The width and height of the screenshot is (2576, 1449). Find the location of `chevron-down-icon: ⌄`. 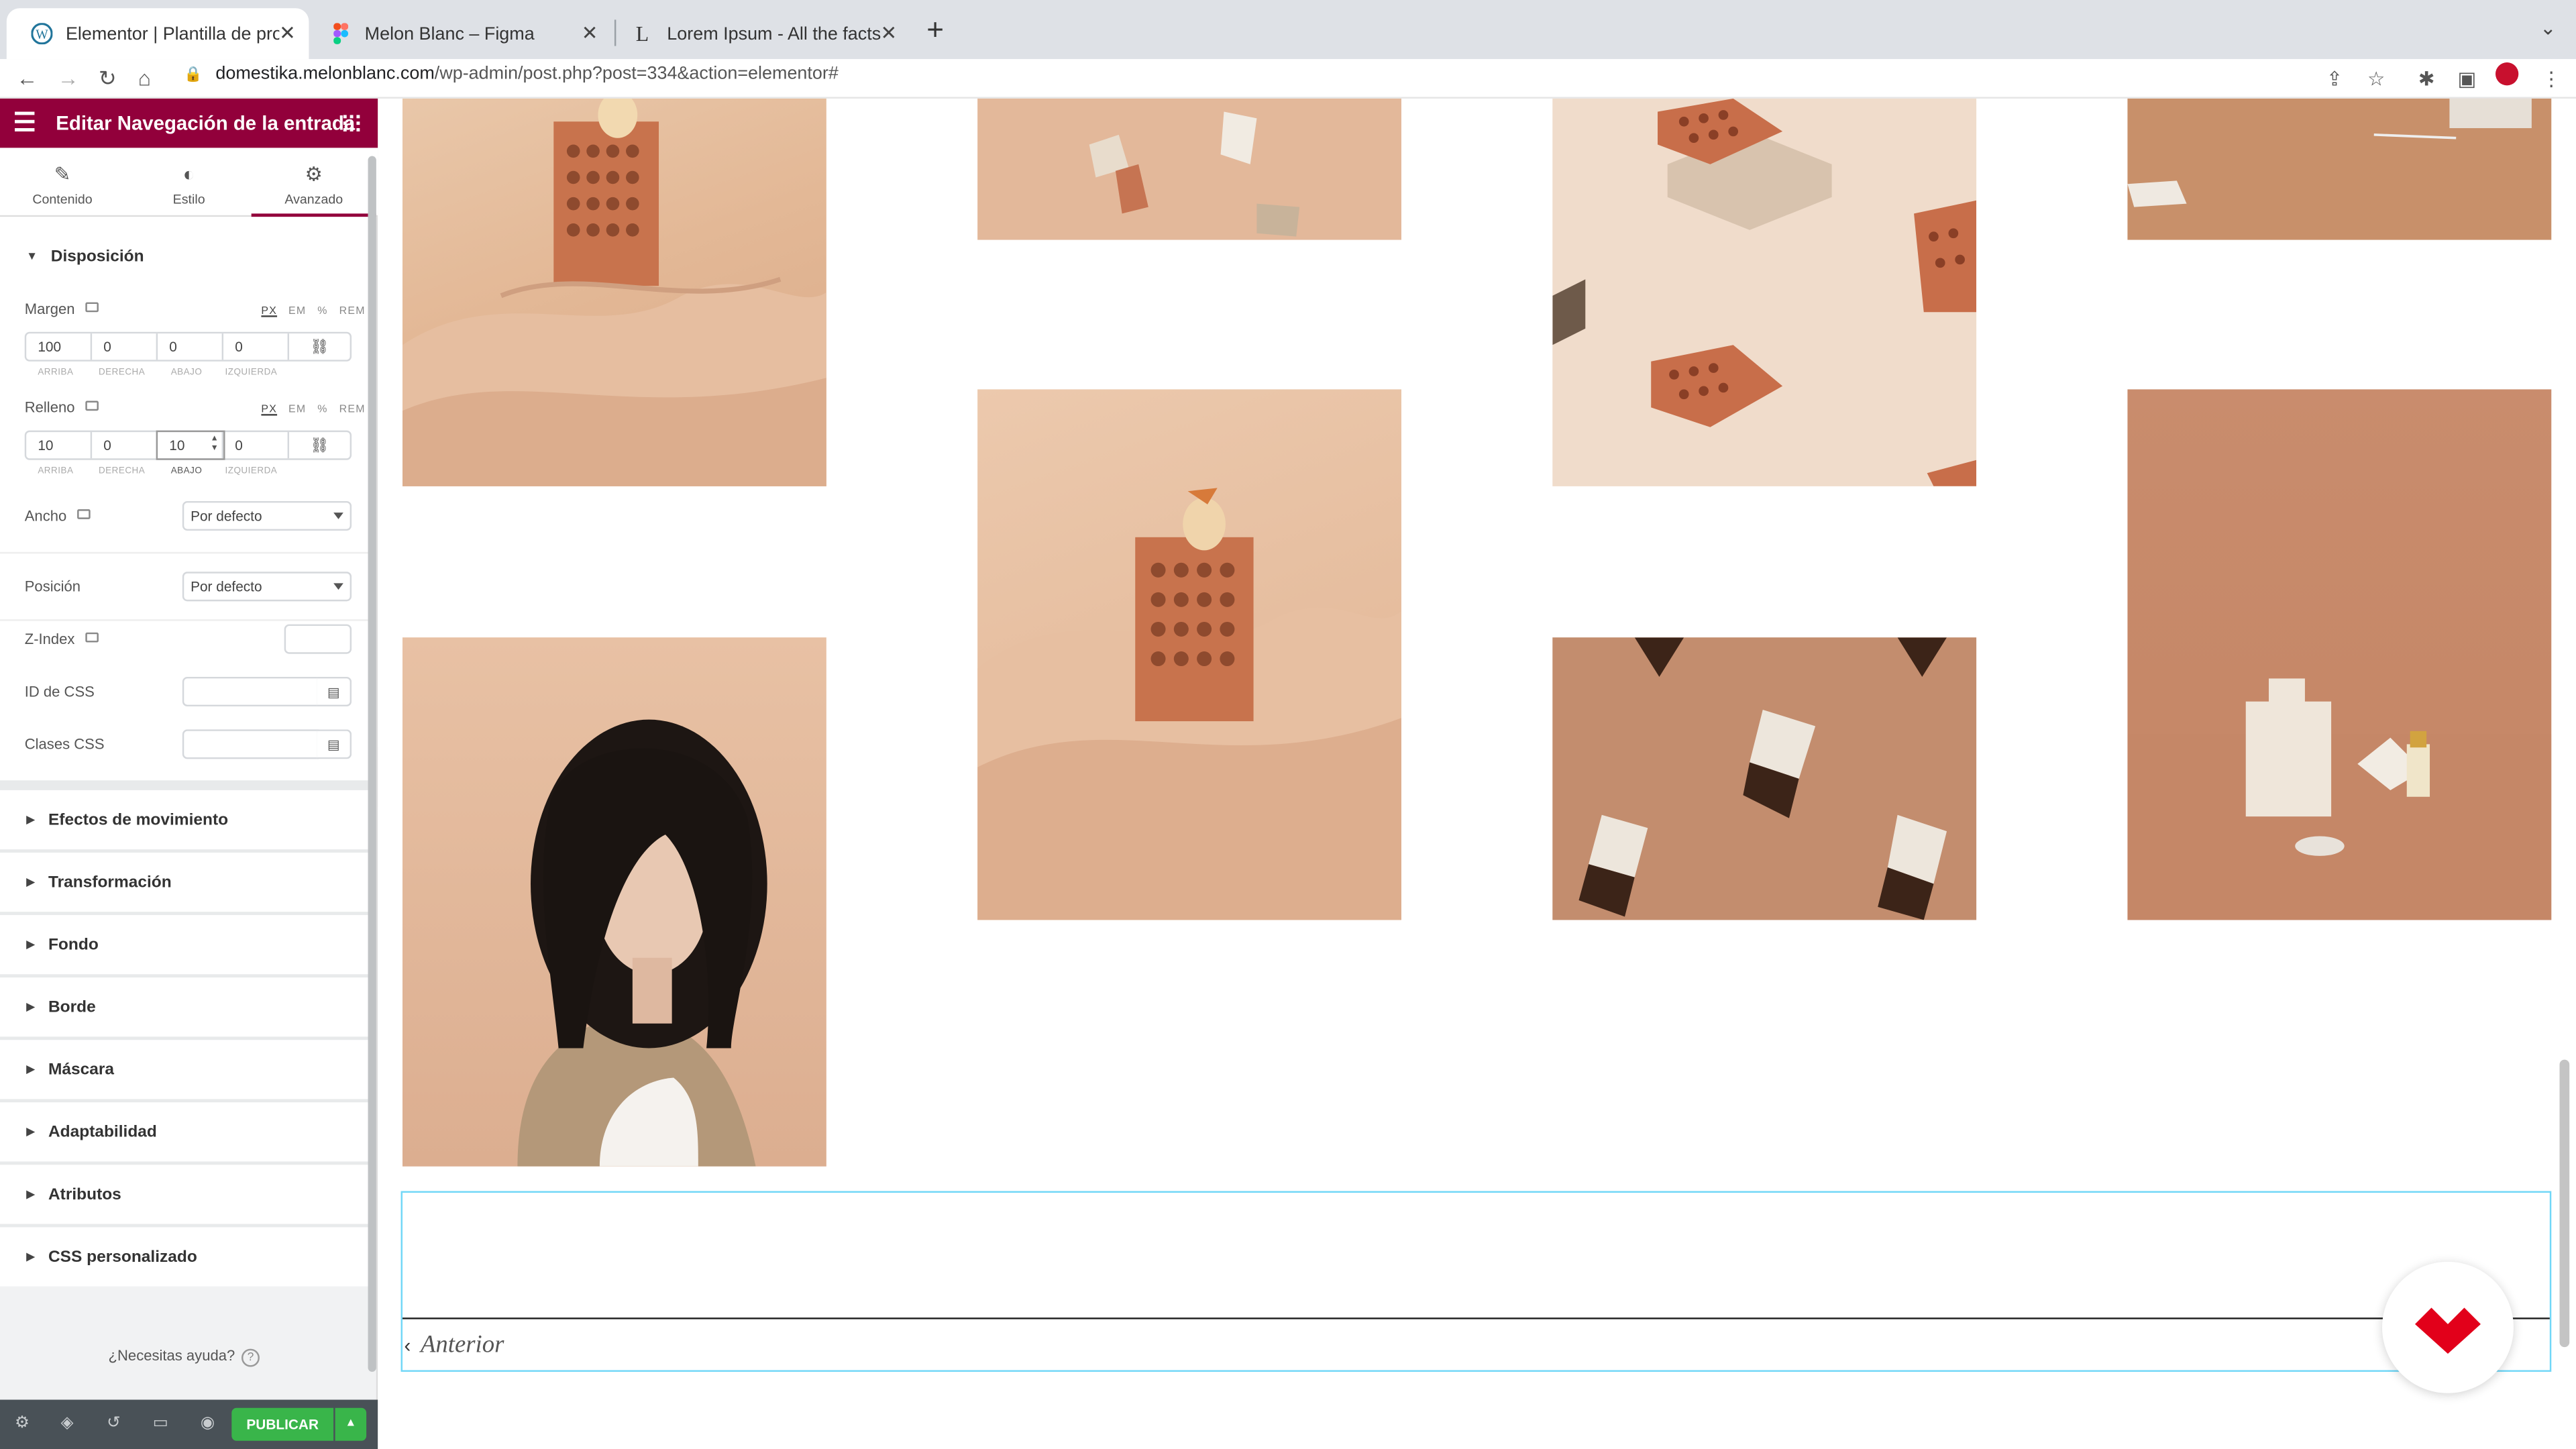

chevron-down-icon: ⌄ is located at coordinates (2548, 27).